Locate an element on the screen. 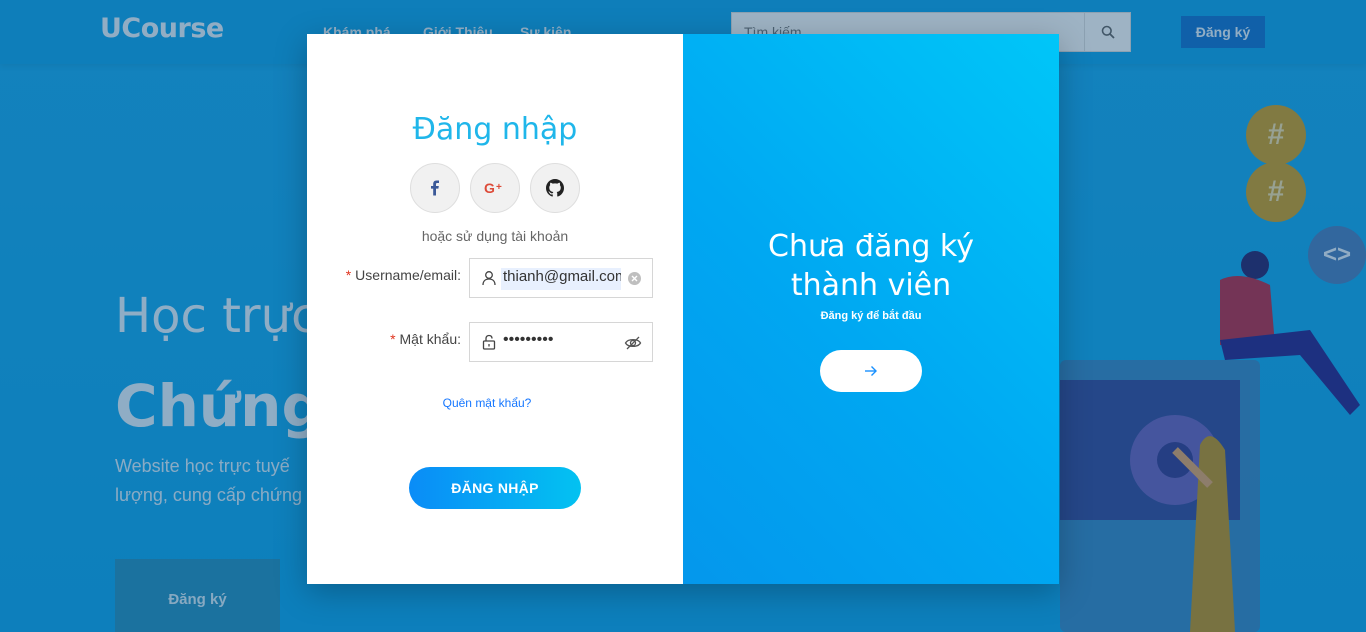  arrow-right-icon is located at coordinates (871, 371).